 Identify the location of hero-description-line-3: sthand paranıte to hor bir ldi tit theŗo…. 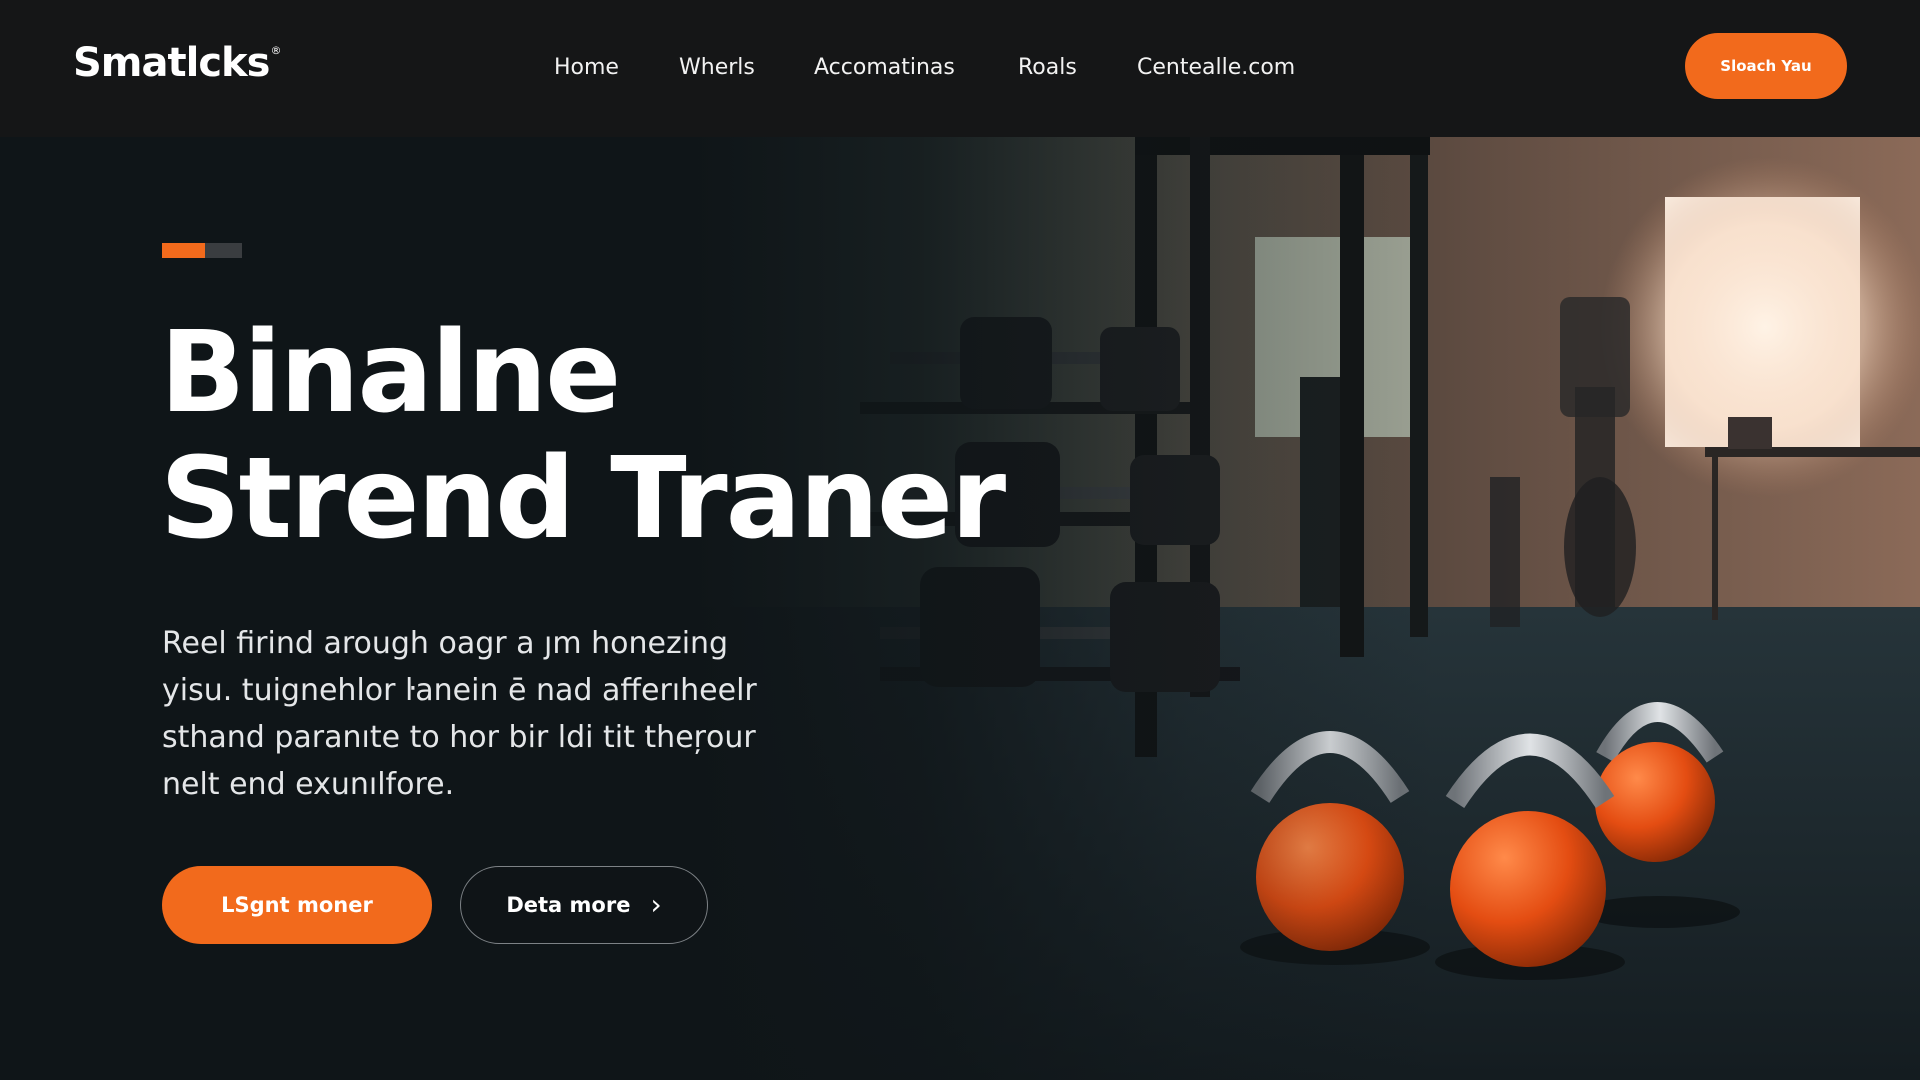
(459, 737).